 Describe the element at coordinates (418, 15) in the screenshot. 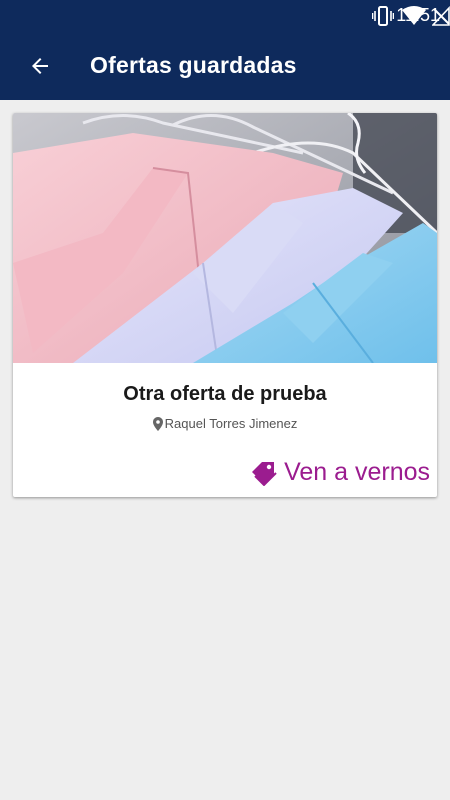

I see `status-time: 11:51` at that location.